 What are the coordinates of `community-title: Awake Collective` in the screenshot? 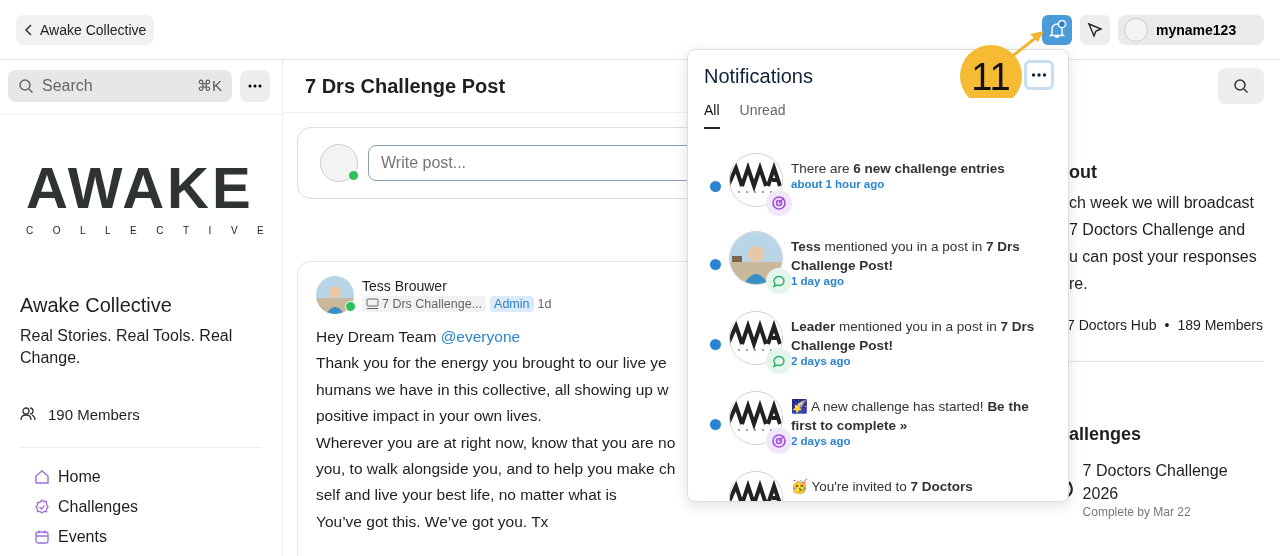 It's located at (96, 305).